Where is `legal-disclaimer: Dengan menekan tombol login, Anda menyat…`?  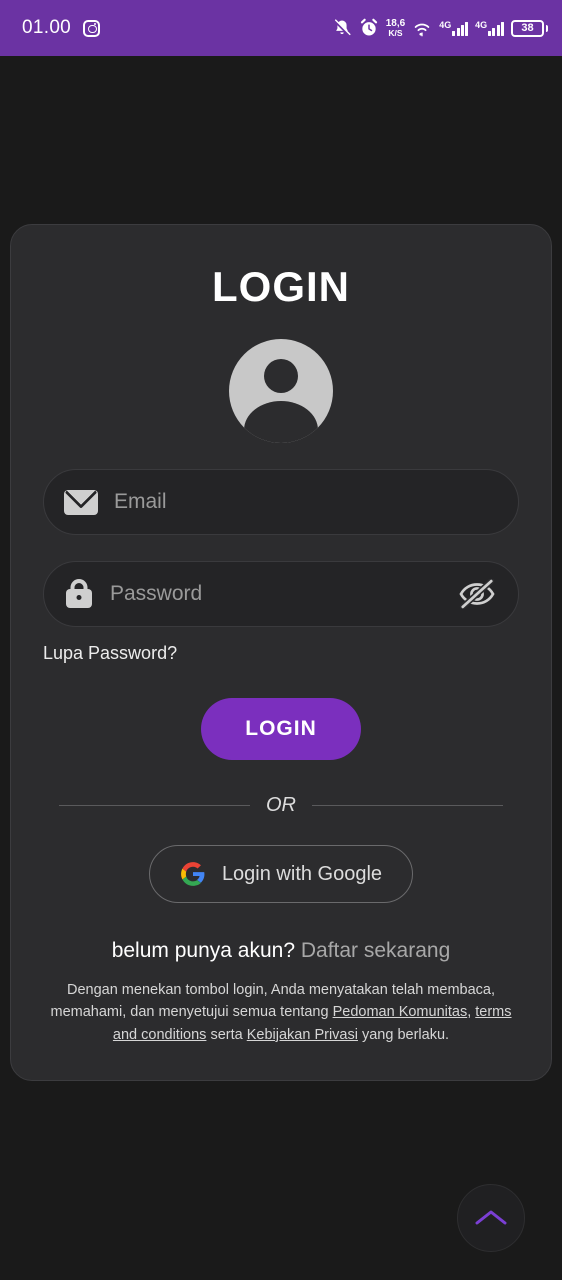
legal-disclaimer: Dengan menekan tombol login, Anda menyat… is located at coordinates (281, 1012).